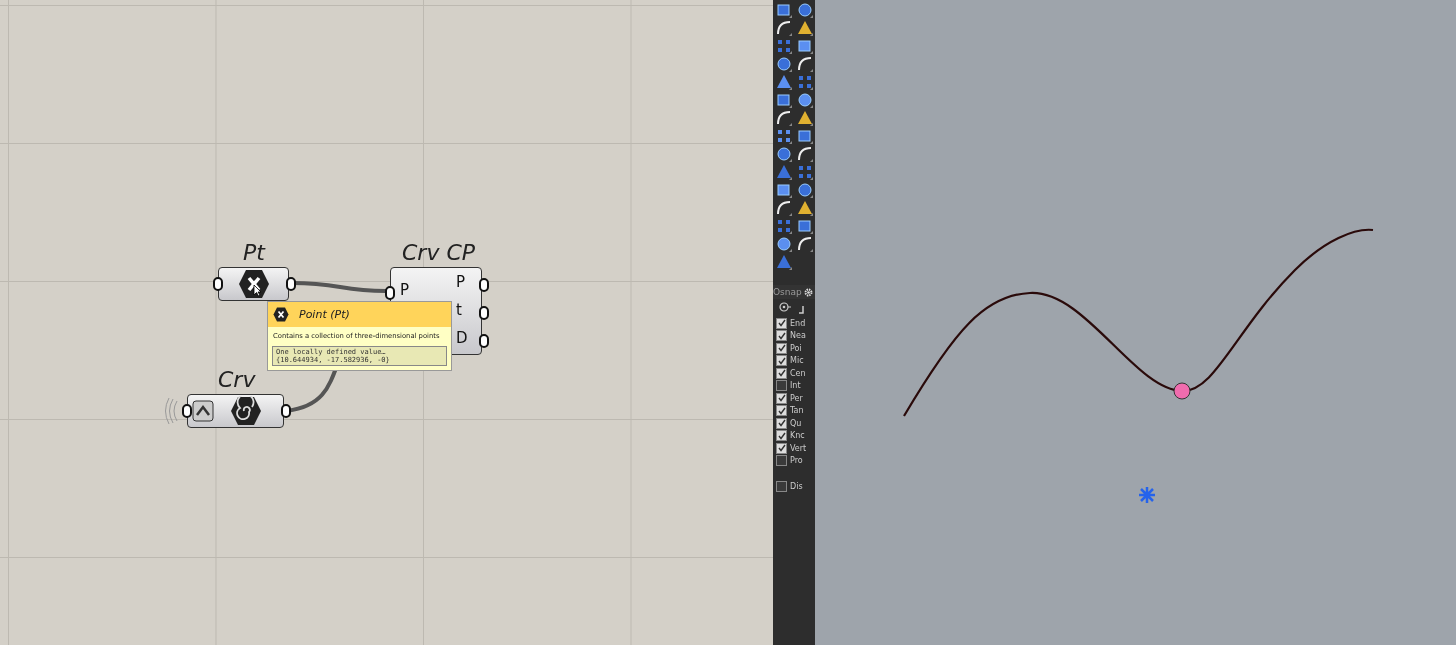  Describe the element at coordinates (795, 386) in the screenshot. I see `snap-label: Int` at that location.